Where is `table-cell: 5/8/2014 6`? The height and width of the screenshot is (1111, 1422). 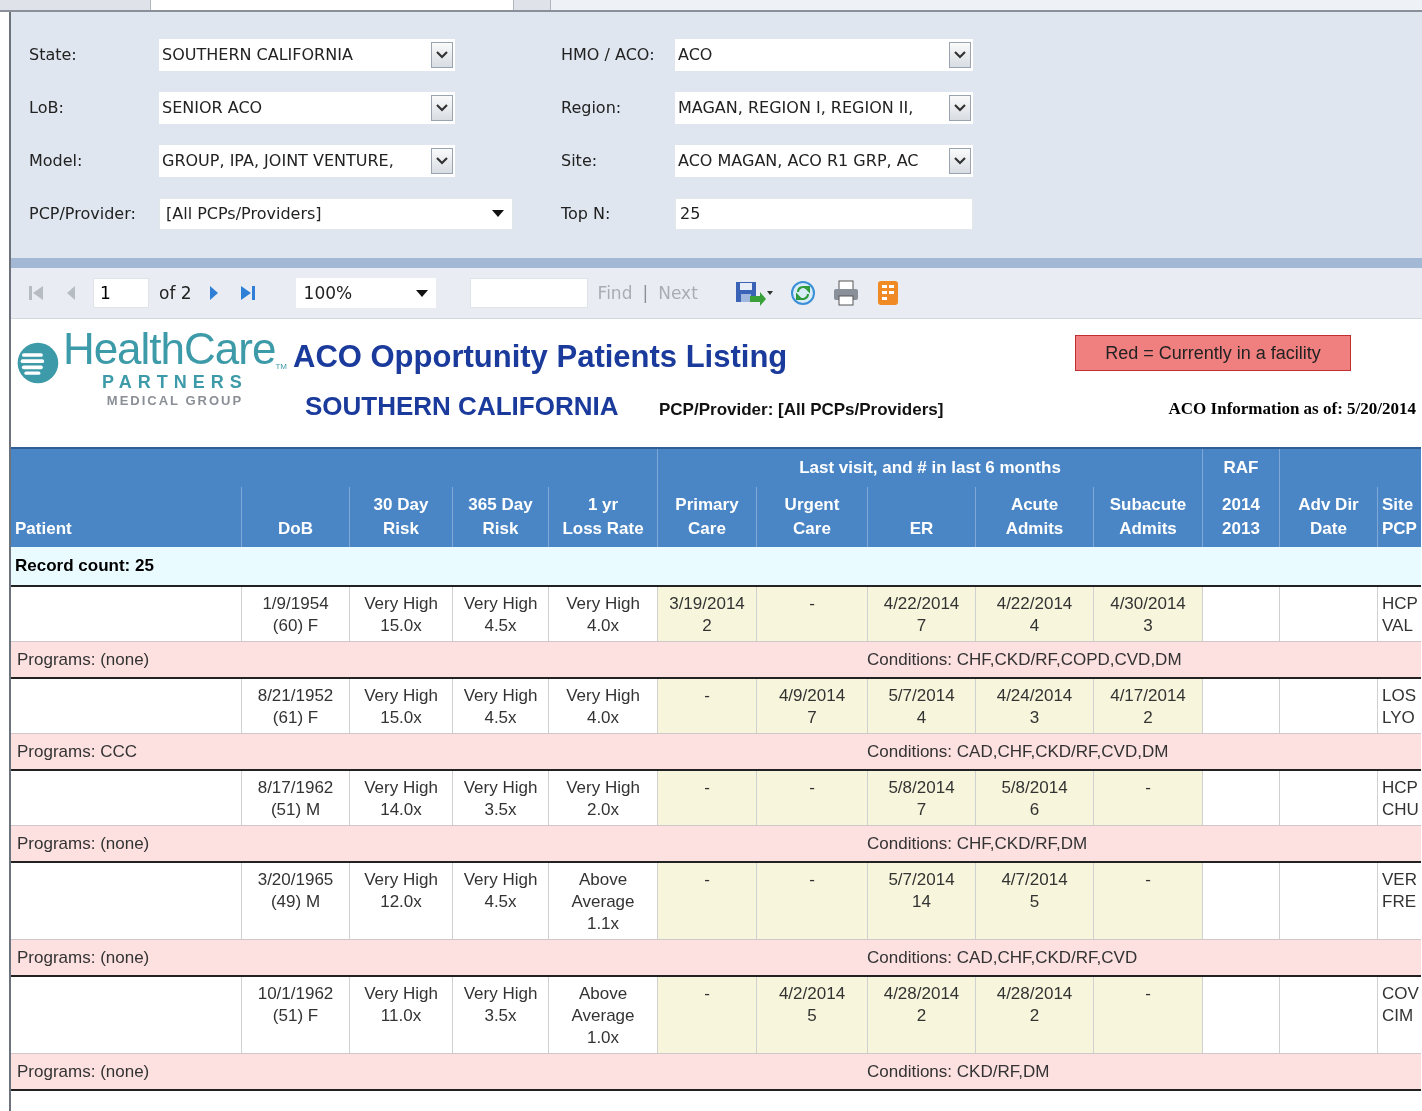
table-cell: 5/8/2014 6 is located at coordinates (1034, 798).